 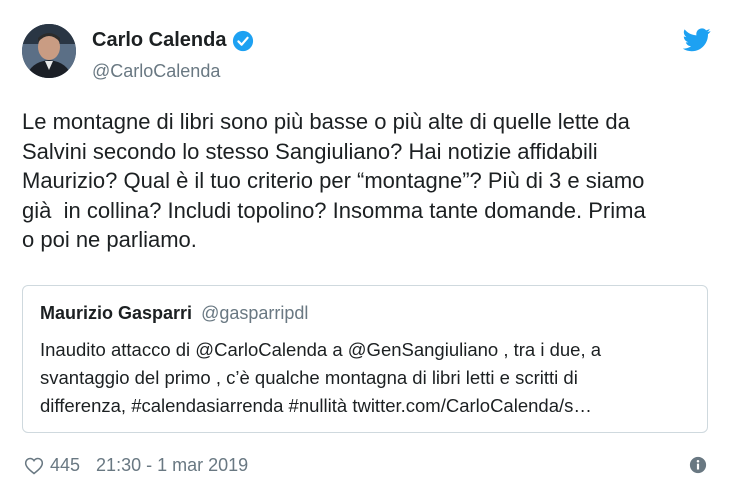 What do you see at coordinates (116, 313) in the screenshot?
I see `quoted-author-name: Maurizio Gasparri` at bounding box center [116, 313].